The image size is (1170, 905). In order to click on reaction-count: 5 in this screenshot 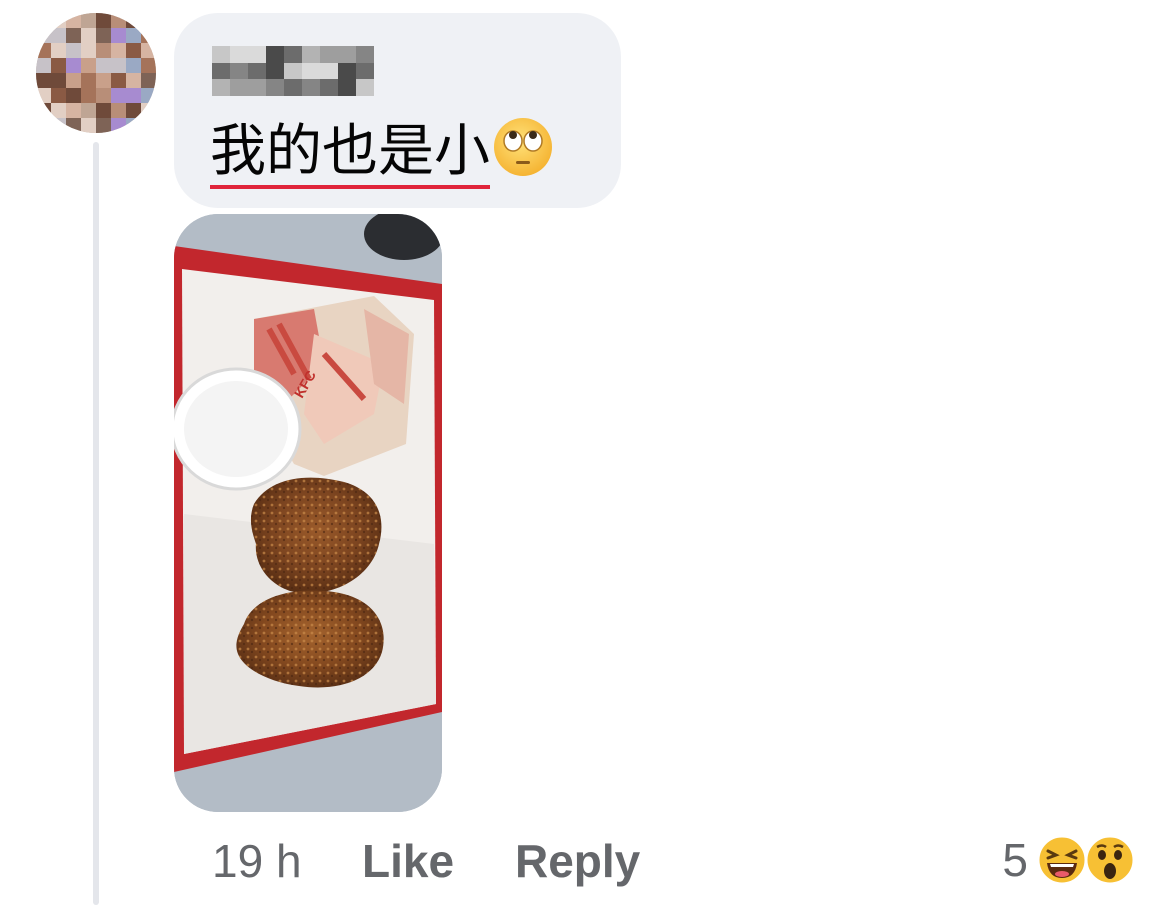, I will do `click(1015, 860)`.